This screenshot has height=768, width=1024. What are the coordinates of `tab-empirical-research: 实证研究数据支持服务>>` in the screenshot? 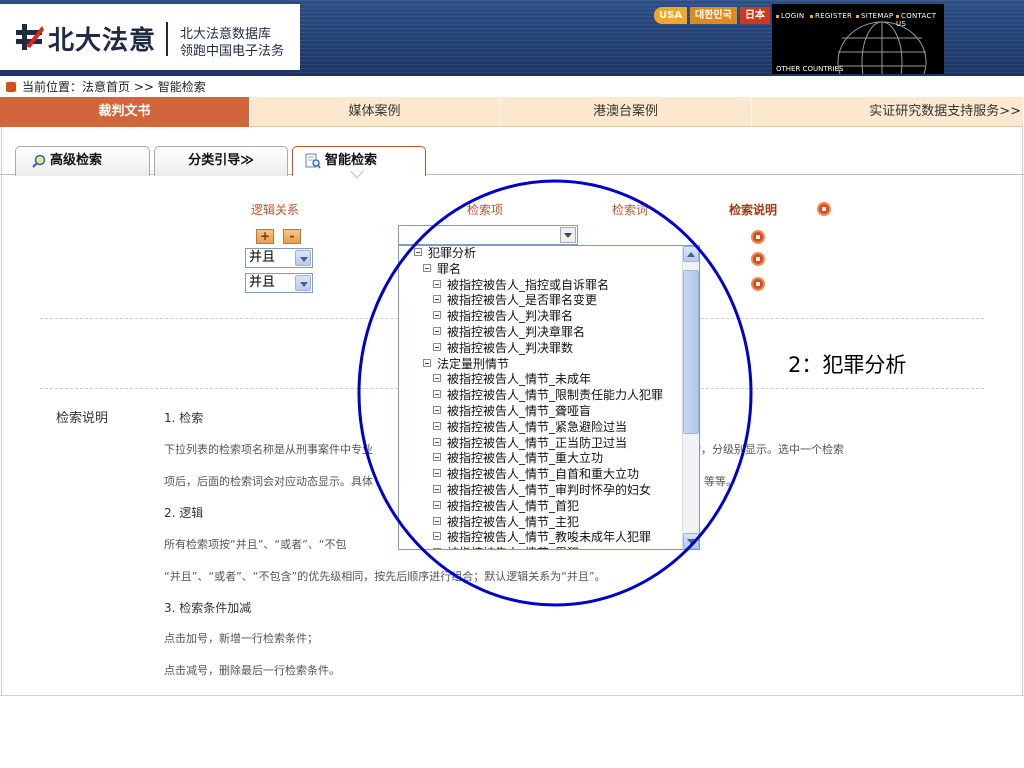 It's located at (888, 112).